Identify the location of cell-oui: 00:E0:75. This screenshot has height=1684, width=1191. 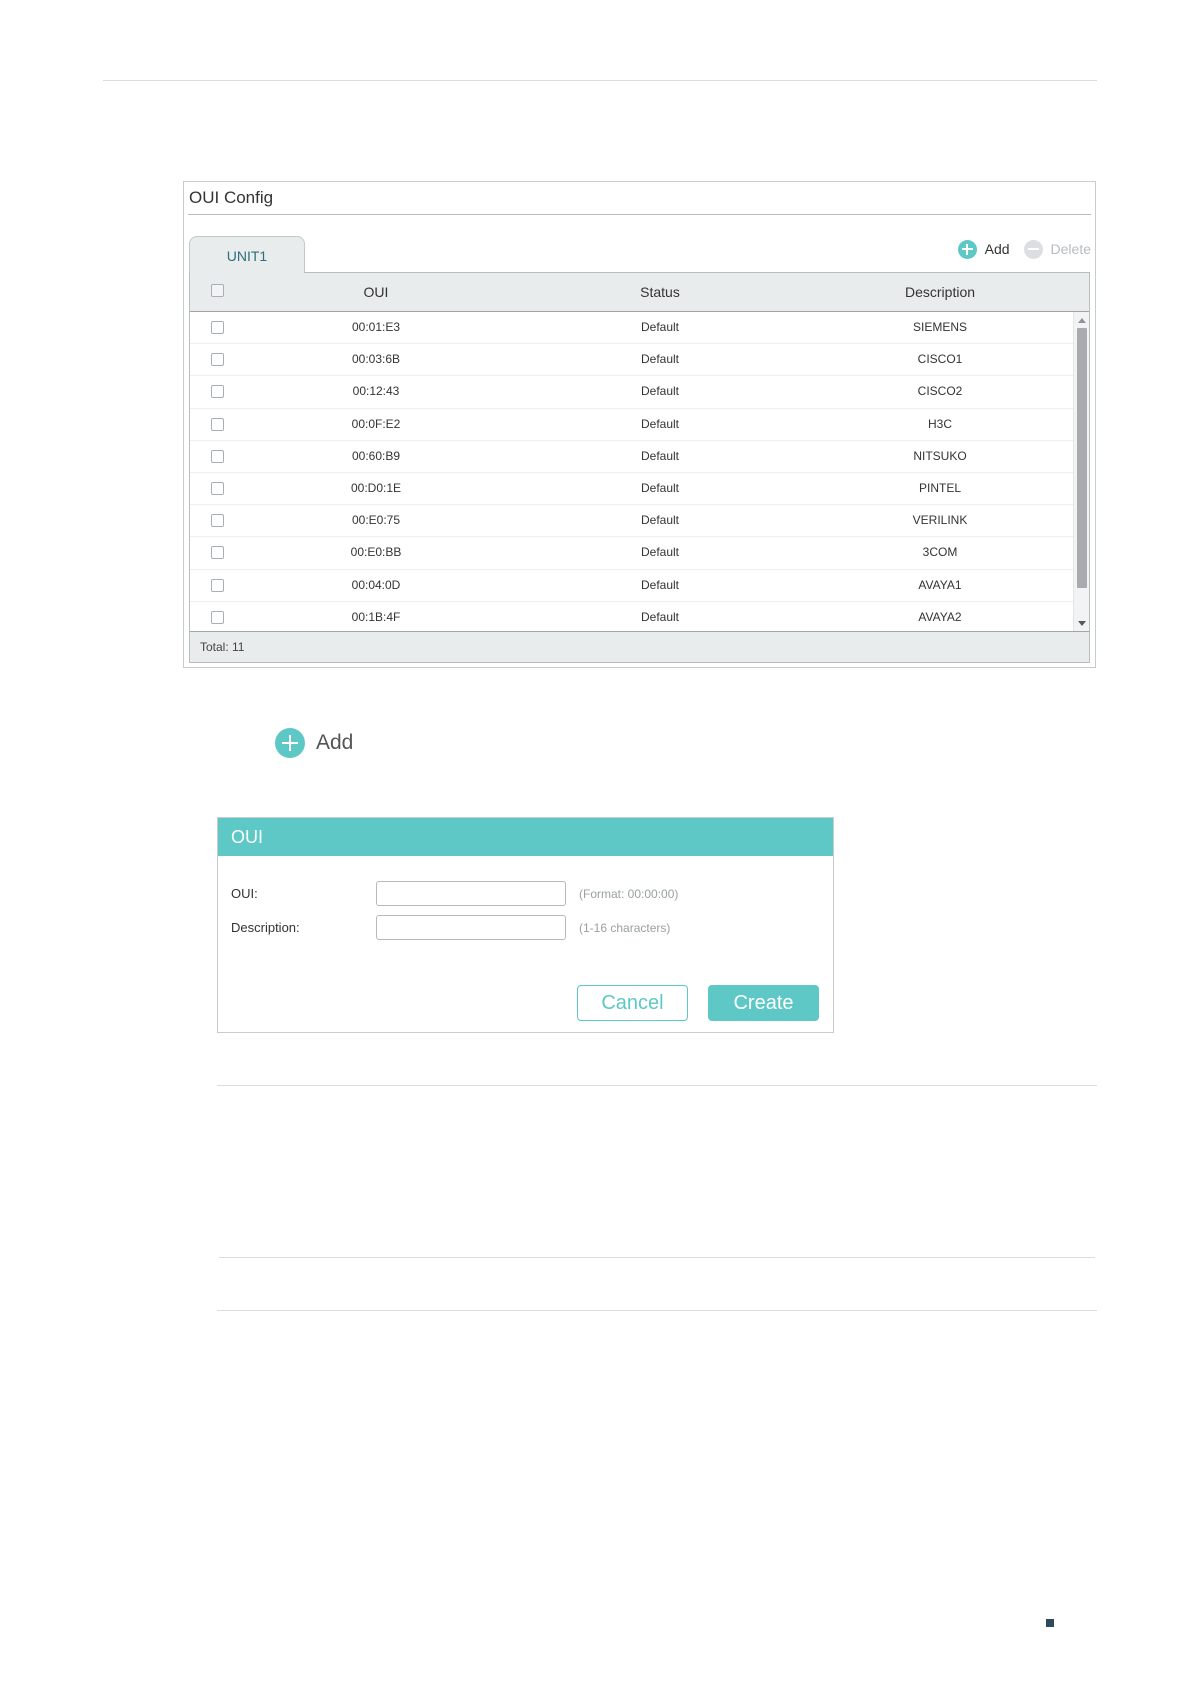
(376, 520).